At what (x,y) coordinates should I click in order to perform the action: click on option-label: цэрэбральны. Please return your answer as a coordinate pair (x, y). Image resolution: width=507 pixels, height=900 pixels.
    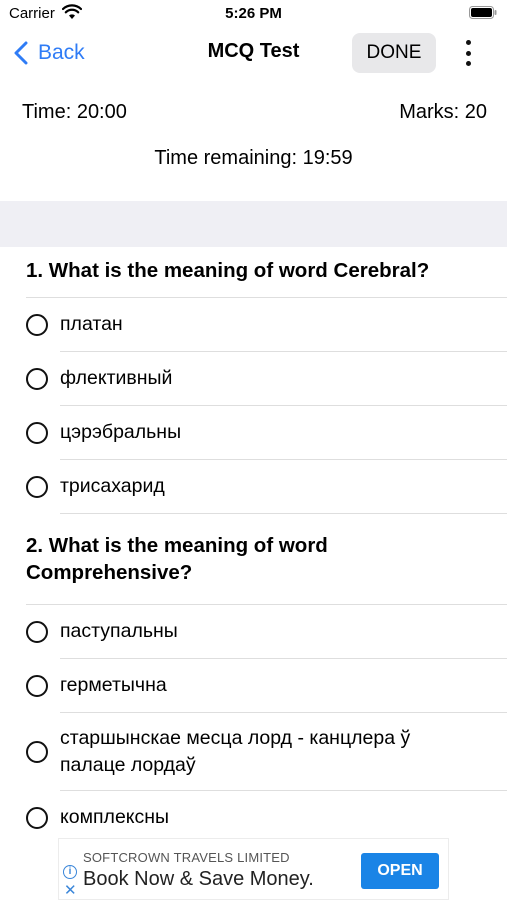
    Looking at the image, I should click on (121, 432).